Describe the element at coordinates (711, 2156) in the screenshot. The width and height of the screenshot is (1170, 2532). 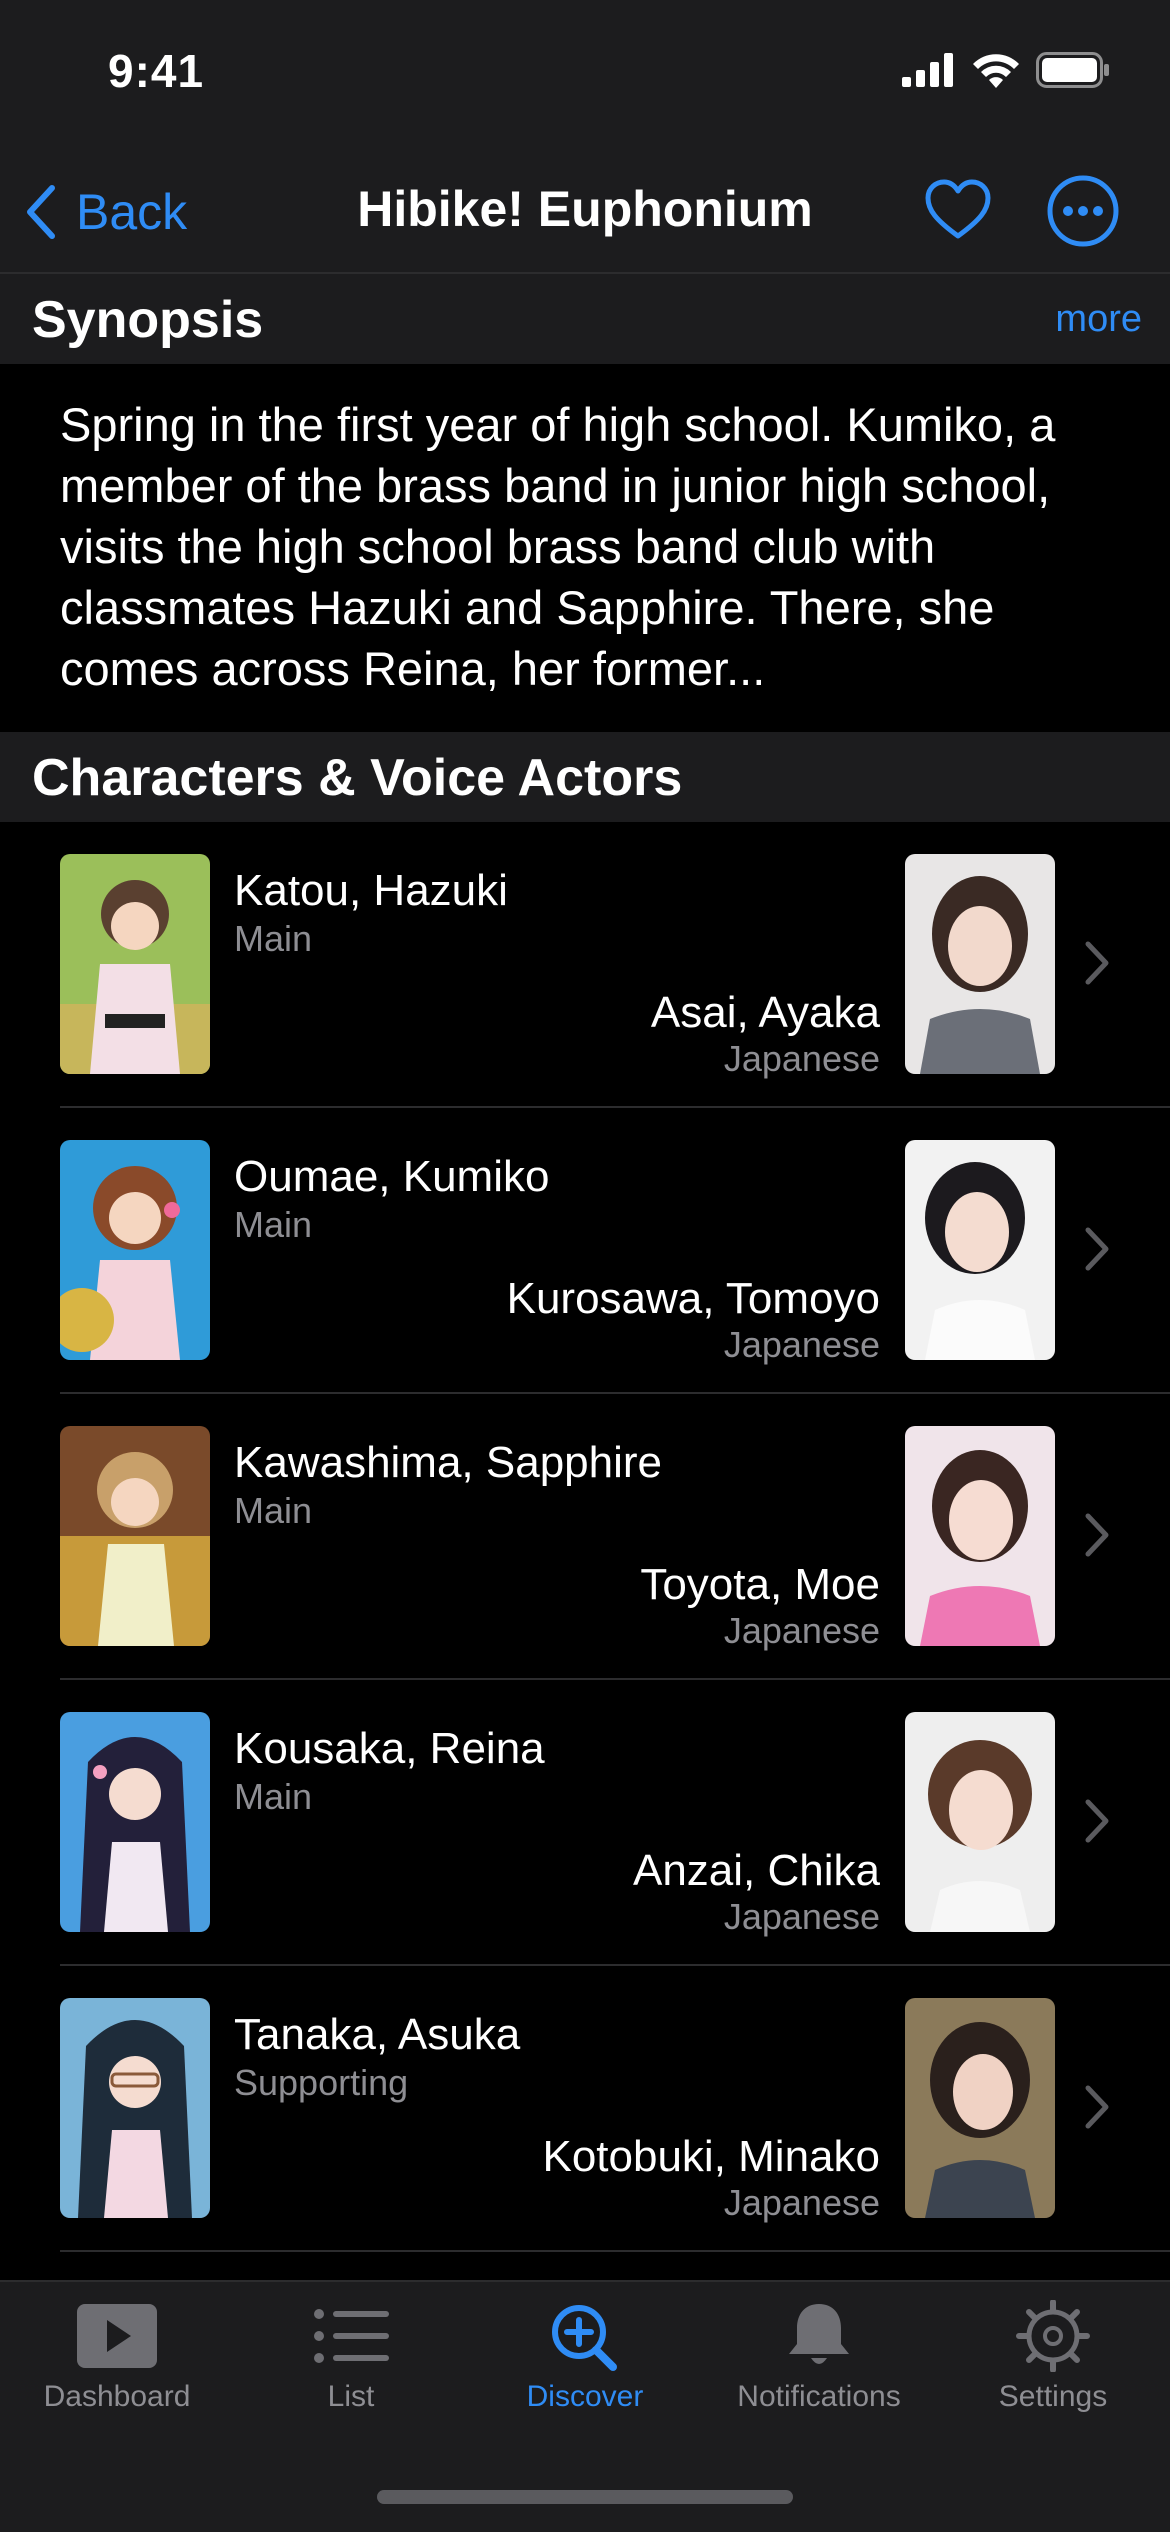
I see `voice-actor-name: Kotobuki, Minako` at that location.